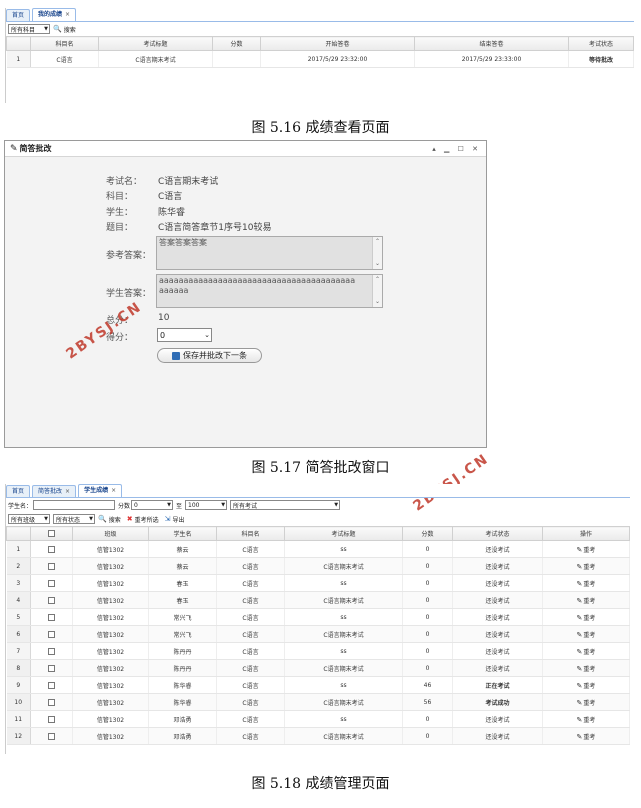 The height and width of the screenshot is (808, 641). I want to click on table-row: 7 信管1302 陈丹丹 C语言 ss 0 还没考试 ✎重考, so click(318, 651).